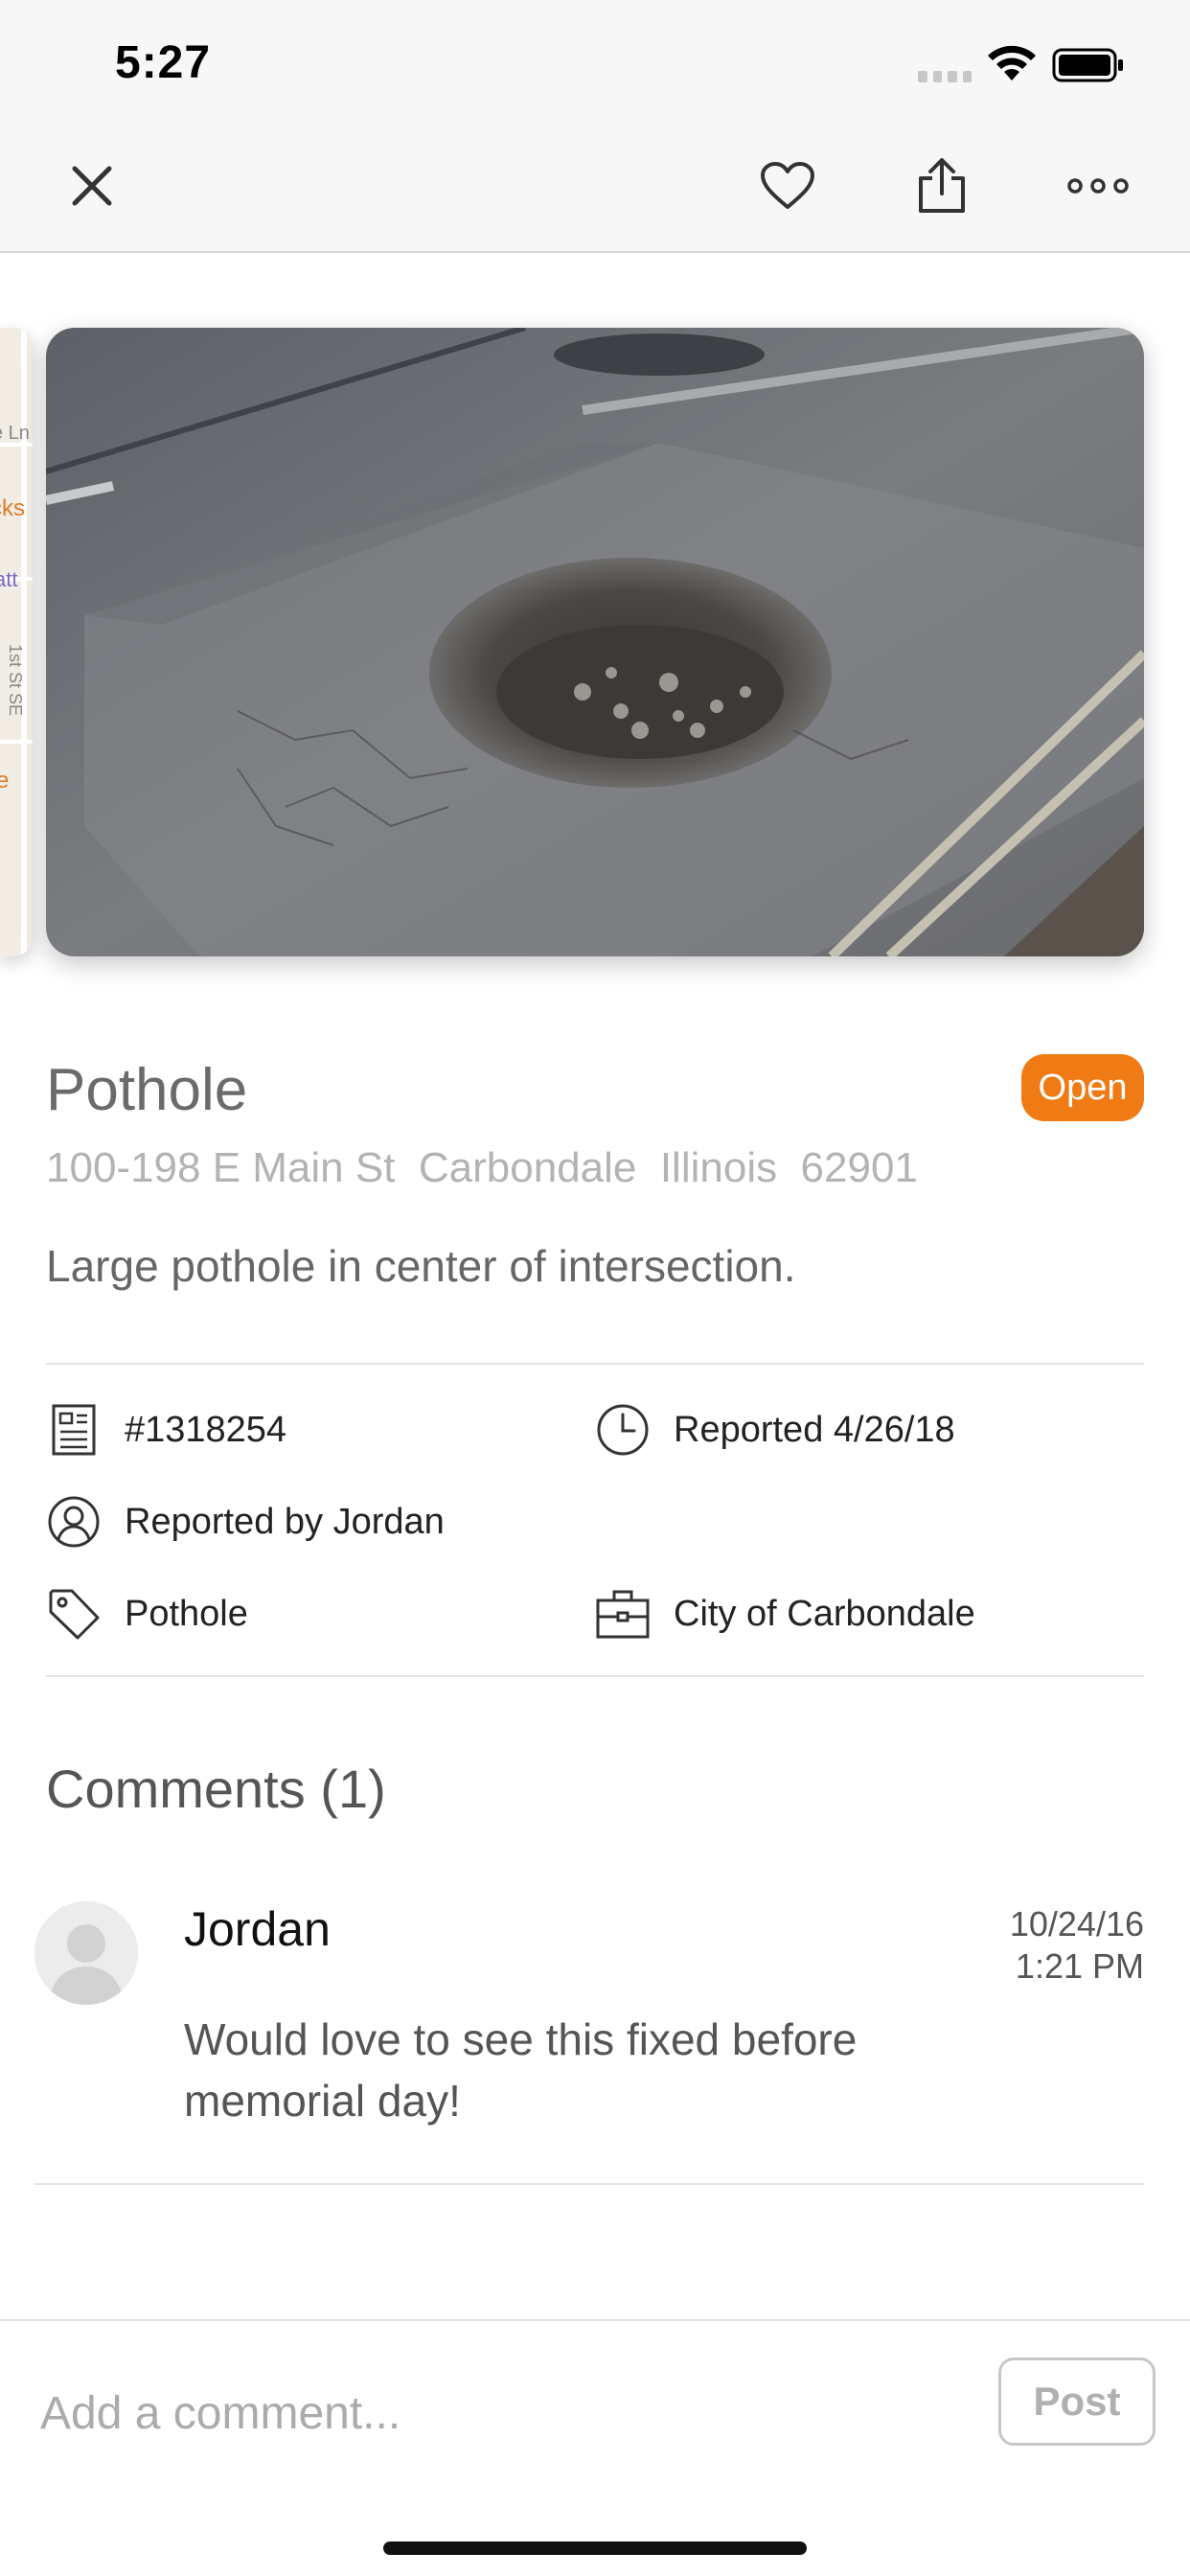 The width and height of the screenshot is (1190, 2576). Describe the element at coordinates (814, 1429) in the screenshot. I see `reported-date: Reported 4/26/18` at that location.